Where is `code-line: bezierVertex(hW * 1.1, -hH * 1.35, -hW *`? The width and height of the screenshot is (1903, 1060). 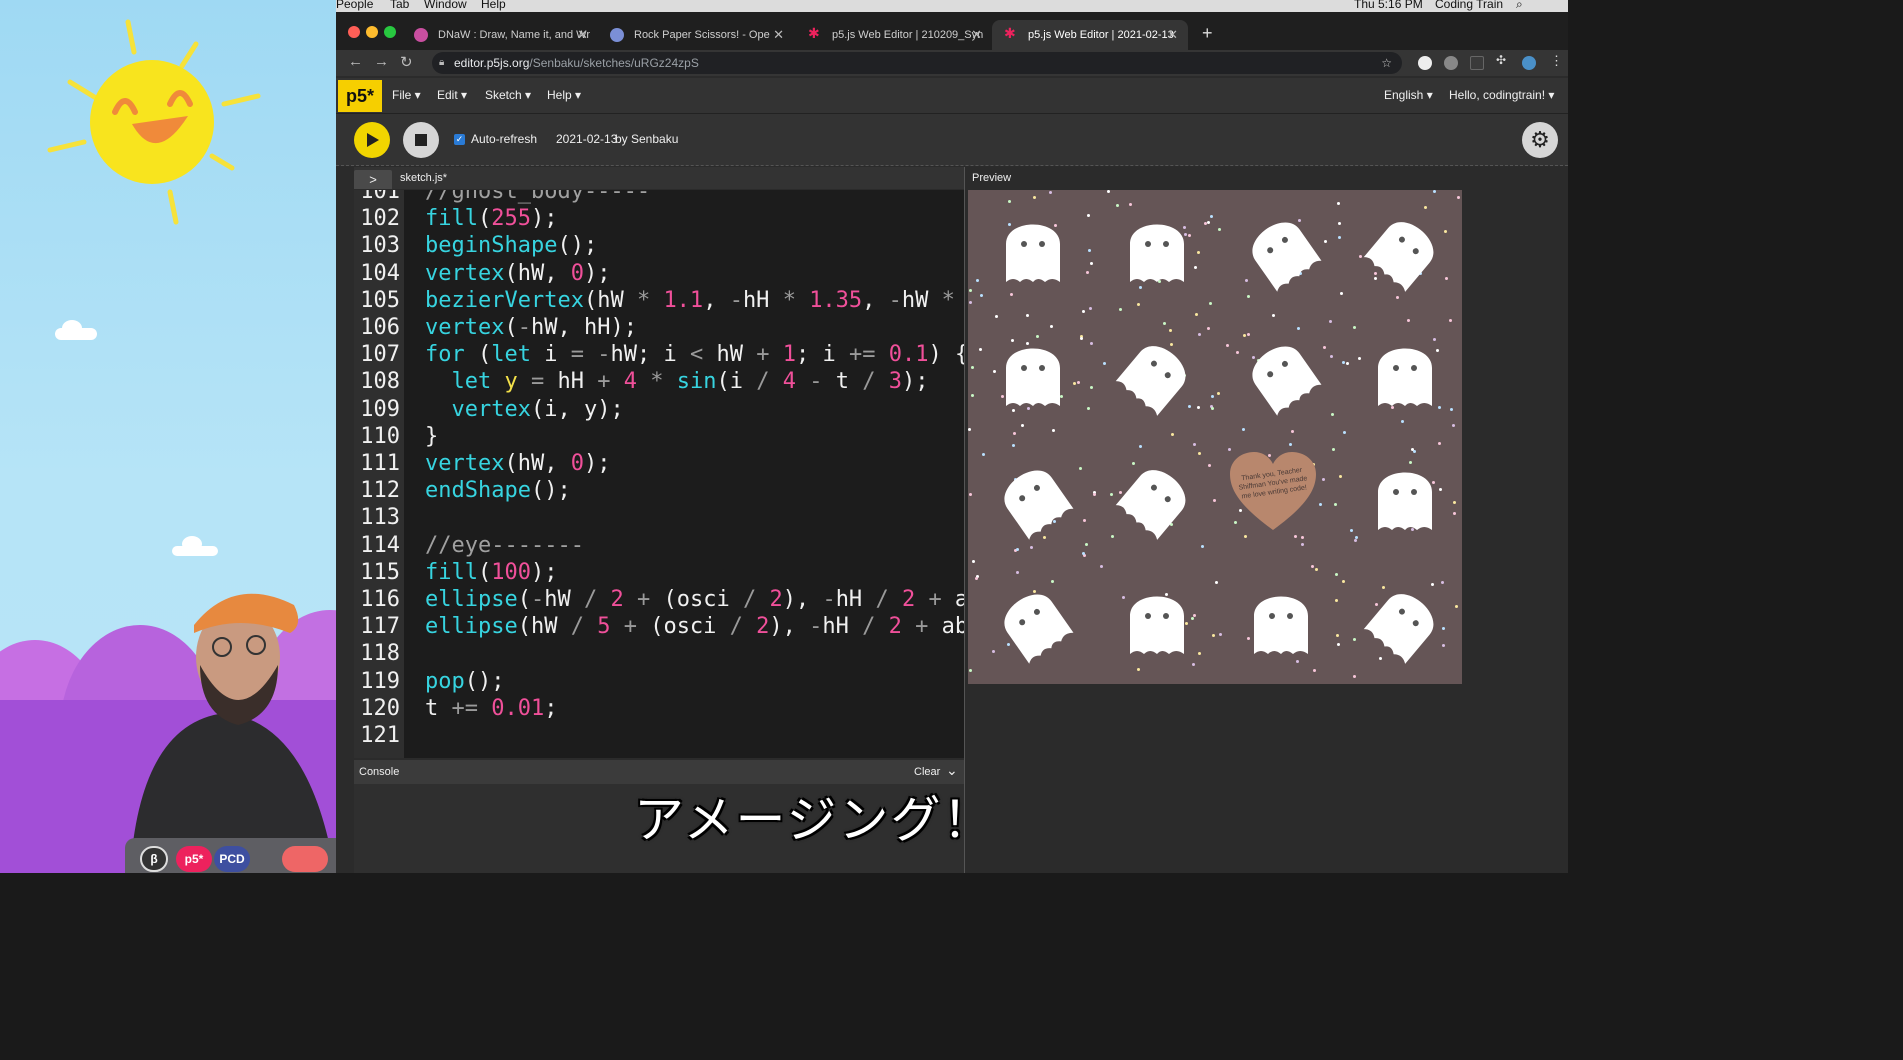 code-line: bezierVertex(hW * 1.1, -hH * 1.35, -hW * is located at coordinates (690, 300).